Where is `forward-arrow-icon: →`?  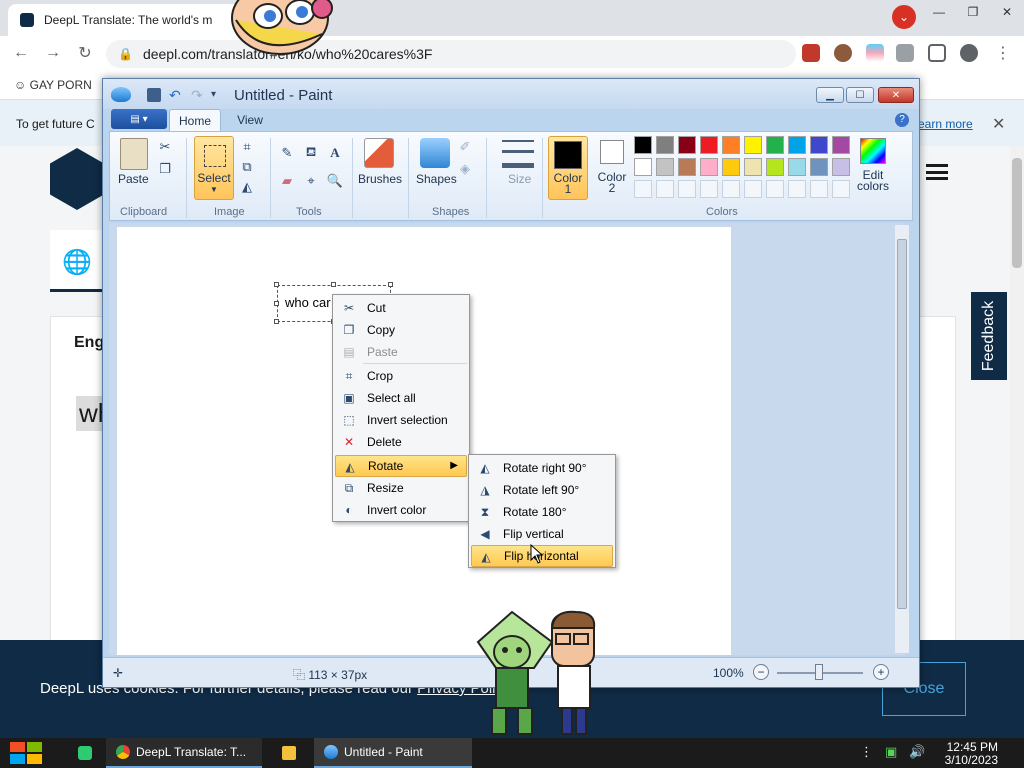 forward-arrow-icon: → is located at coordinates (53, 53).